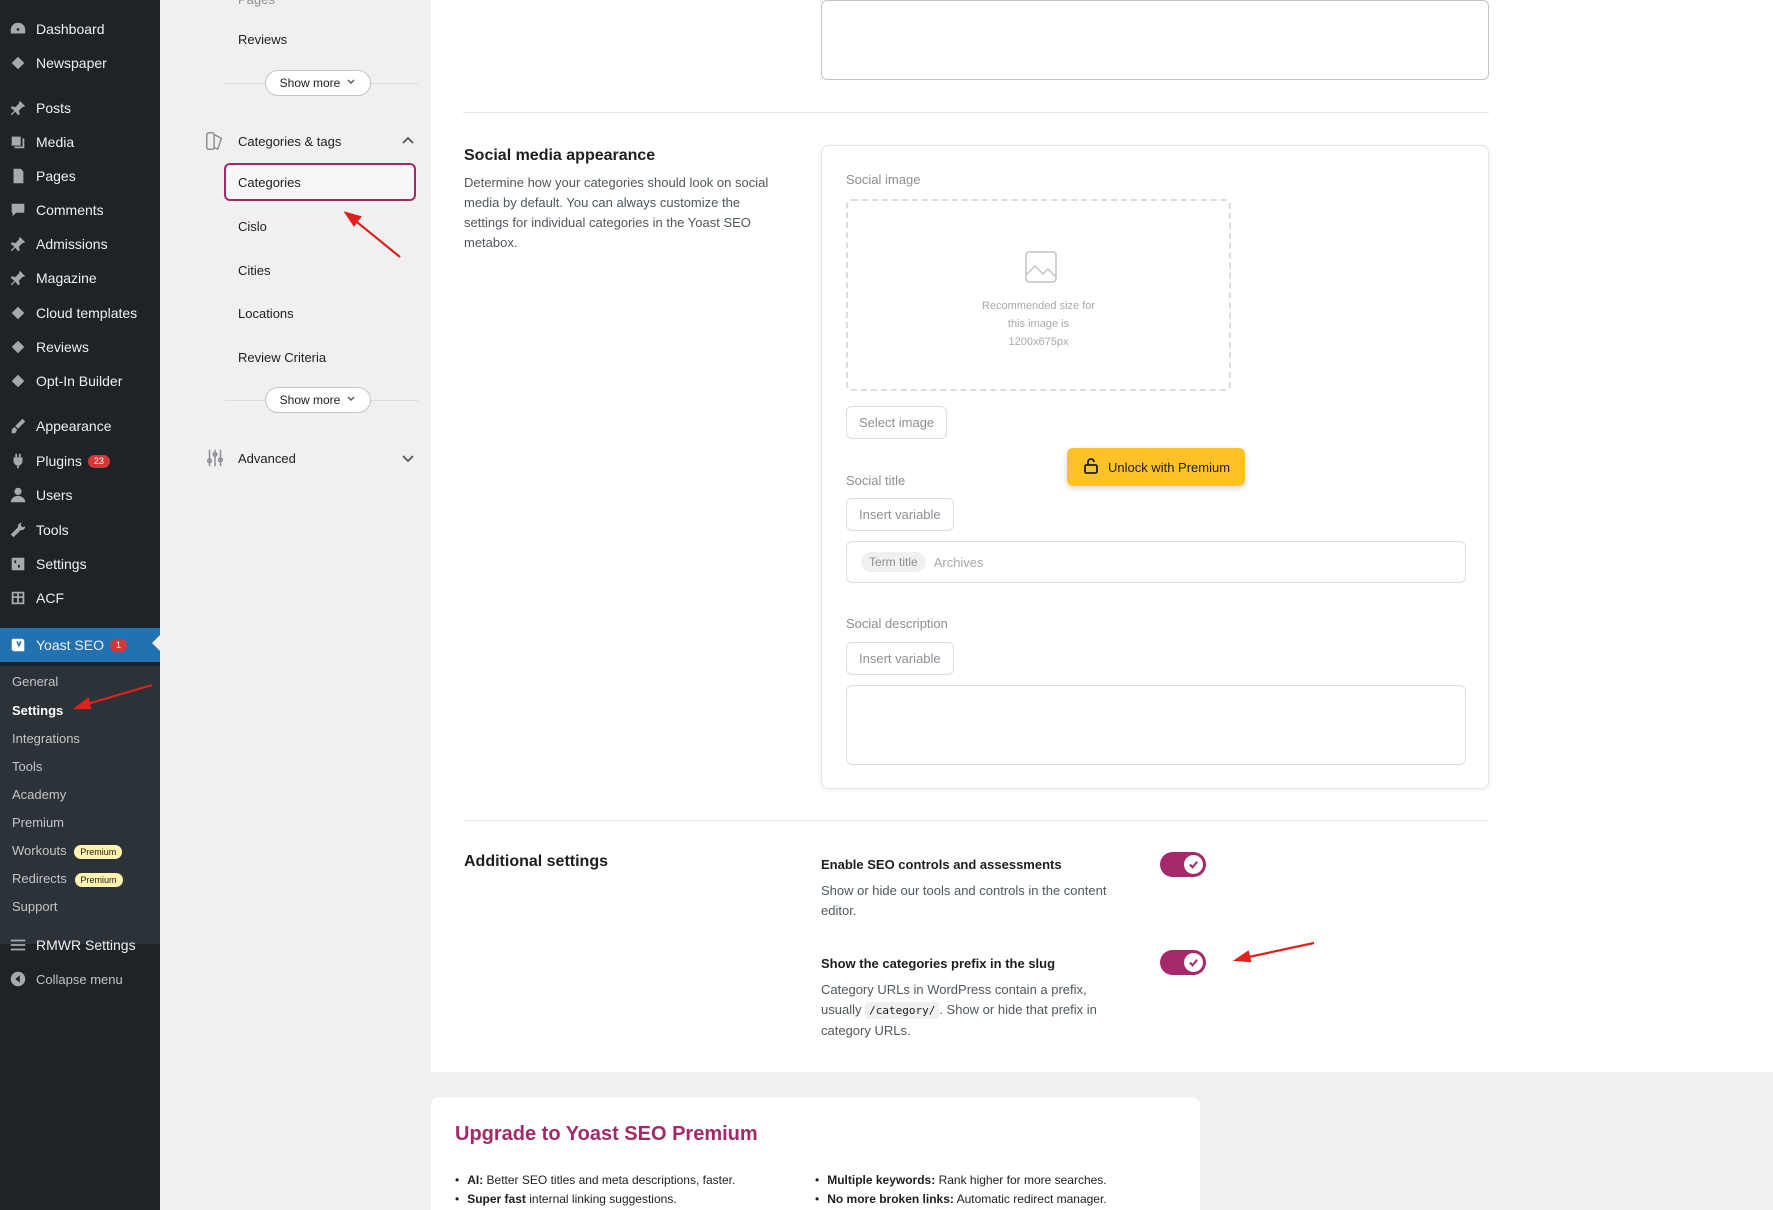  Describe the element at coordinates (80, 210) in the screenshot. I see `menu-item-comments: Comments` at that location.